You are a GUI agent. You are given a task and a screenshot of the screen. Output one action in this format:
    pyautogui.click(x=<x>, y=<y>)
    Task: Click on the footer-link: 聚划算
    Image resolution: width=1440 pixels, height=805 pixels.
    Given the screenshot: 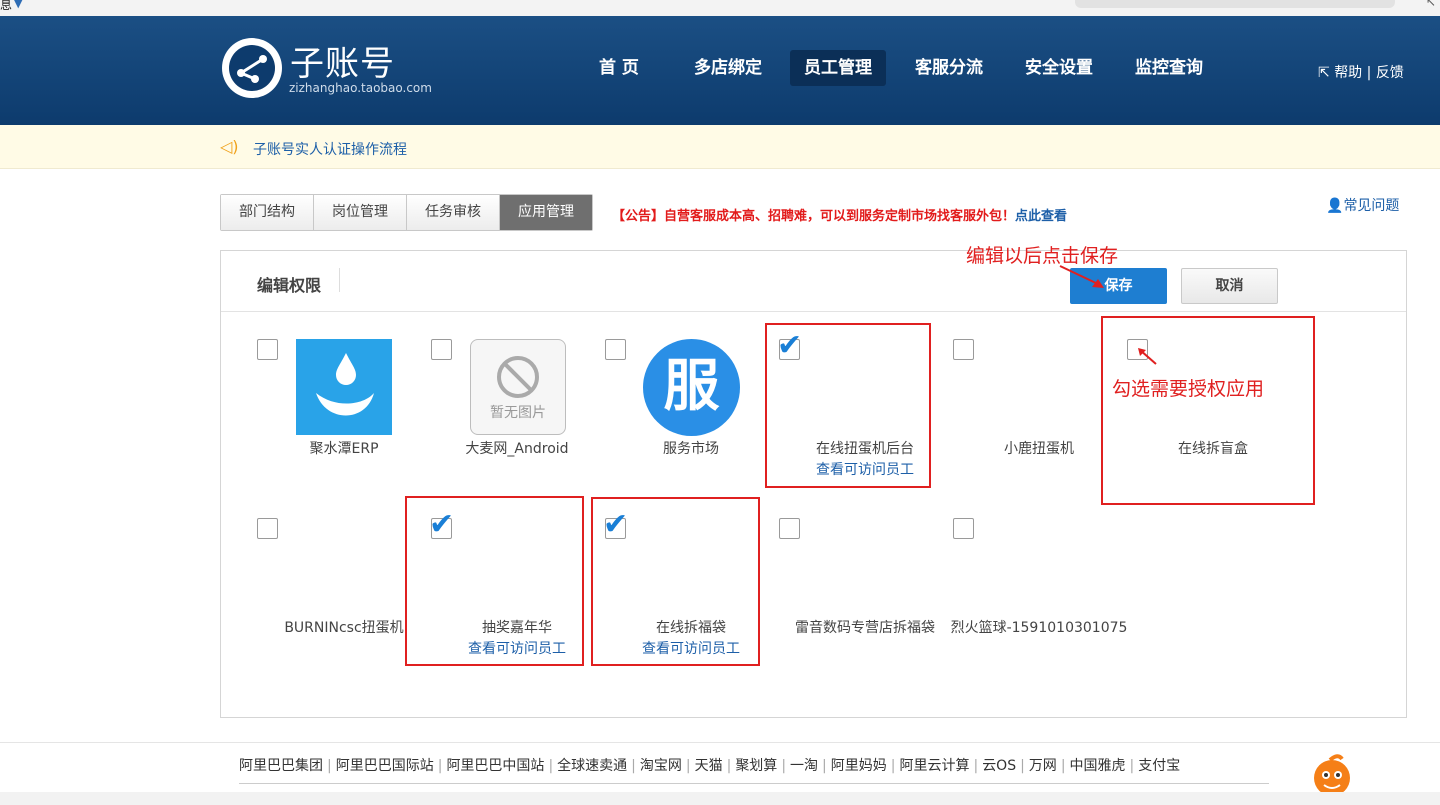 What is the action you would take?
    pyautogui.click(x=756, y=766)
    